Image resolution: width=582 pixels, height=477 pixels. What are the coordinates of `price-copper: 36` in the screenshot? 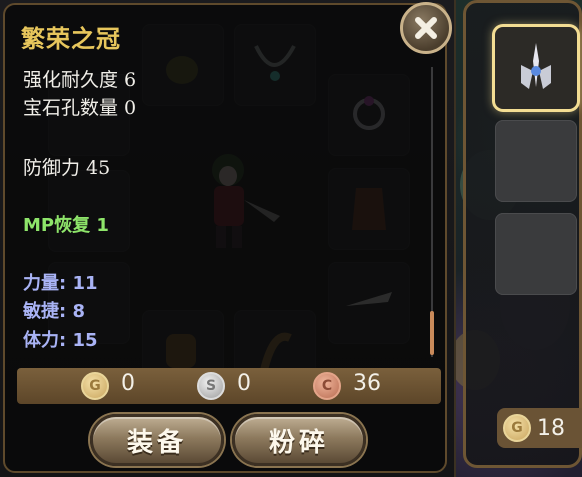 It's located at (367, 383).